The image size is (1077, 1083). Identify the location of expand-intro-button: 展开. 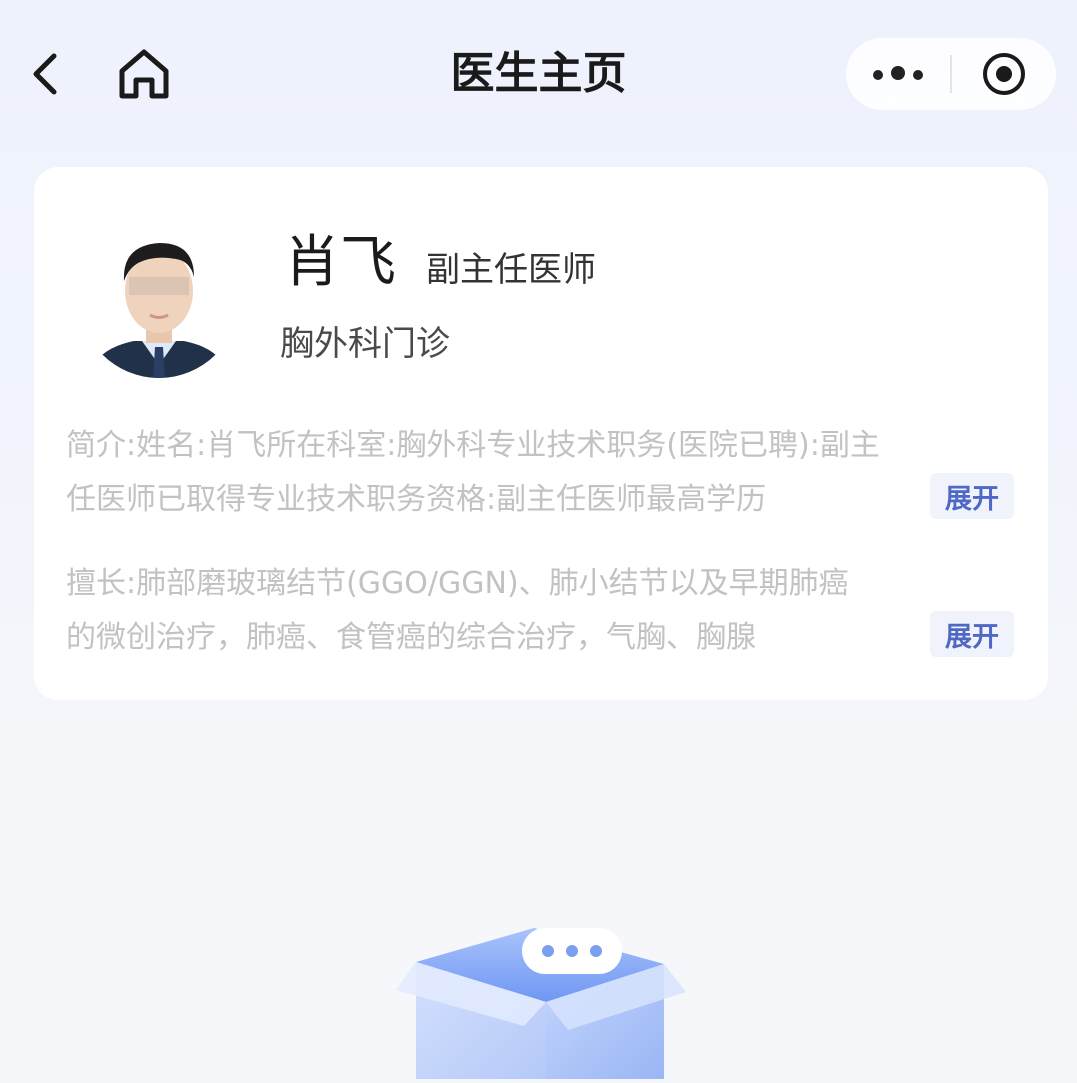
(972, 496).